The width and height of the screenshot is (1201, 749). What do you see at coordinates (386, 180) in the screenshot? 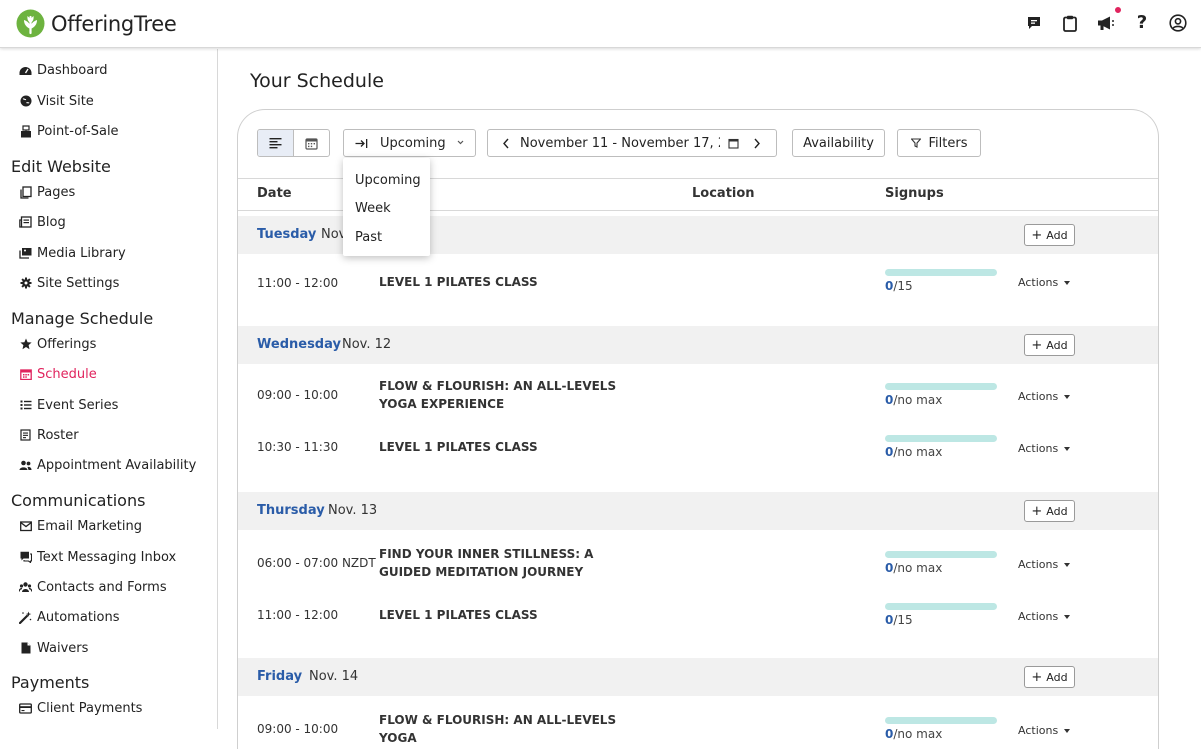
I see `range-option-upcoming: Upcoming` at bounding box center [386, 180].